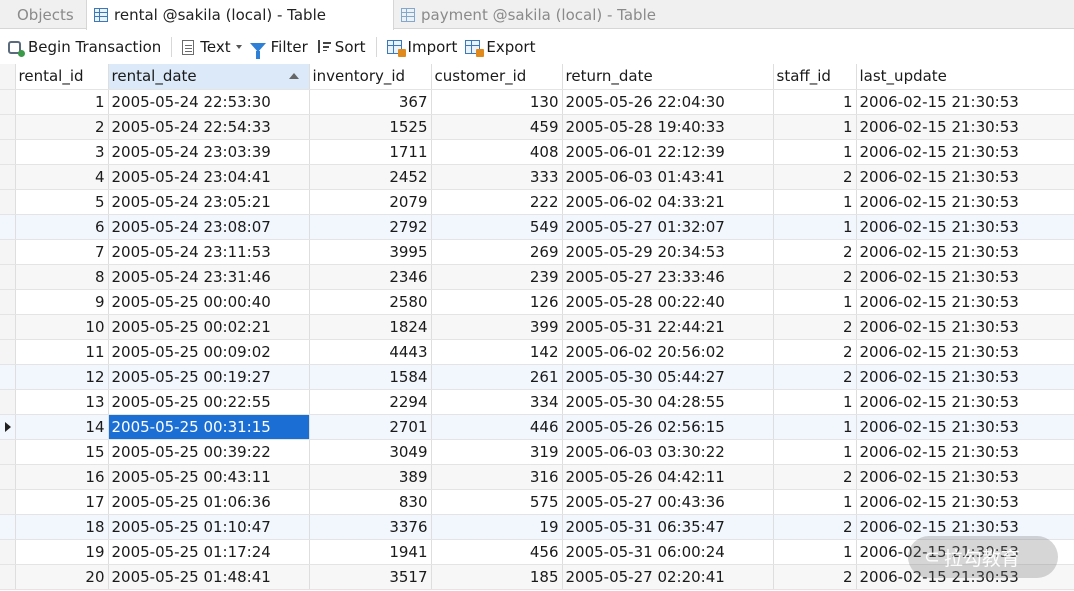 The width and height of the screenshot is (1074, 591). Describe the element at coordinates (370, 152) in the screenshot. I see `cell-inventory-id: 1711` at that location.